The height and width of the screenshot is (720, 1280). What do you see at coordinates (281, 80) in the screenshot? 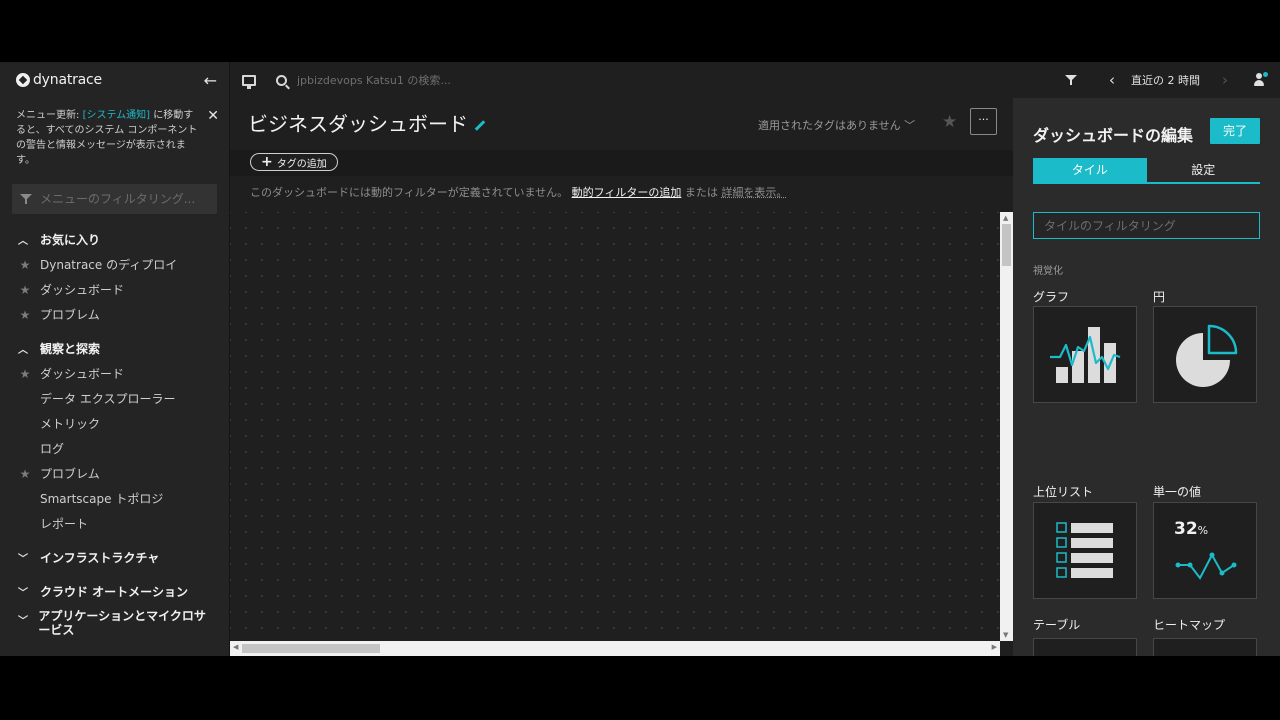
I see `search-icon` at bounding box center [281, 80].